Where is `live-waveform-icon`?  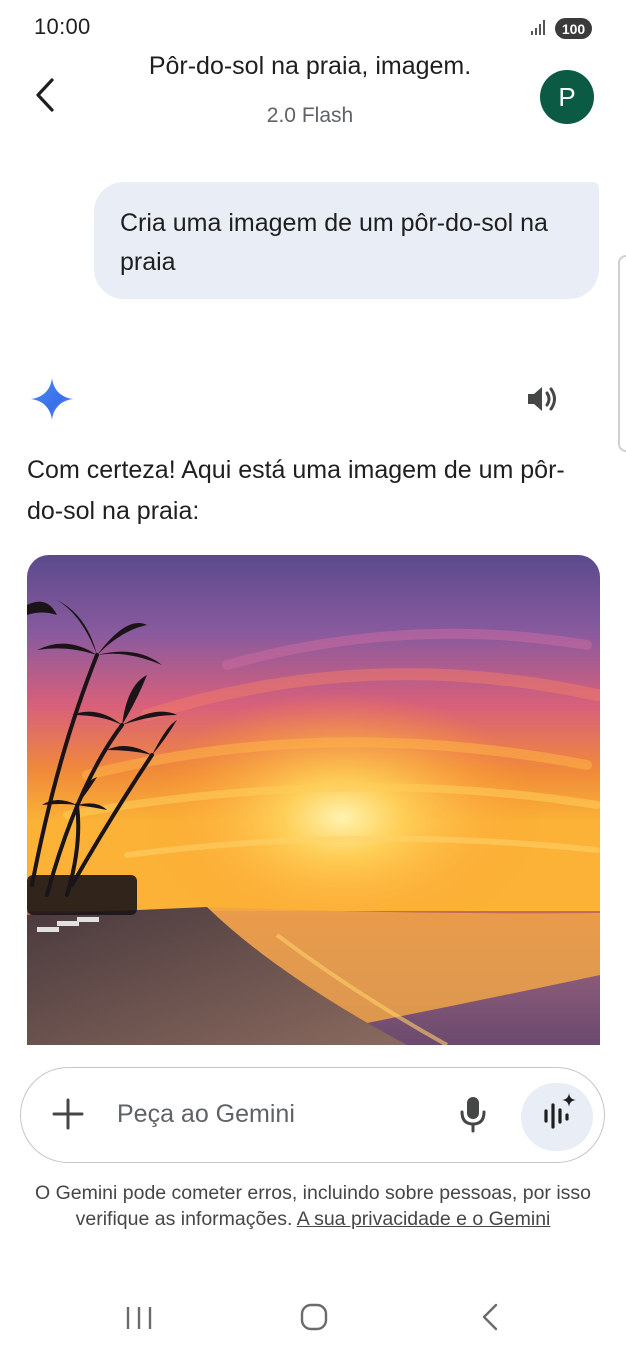 live-waveform-icon is located at coordinates (558, 1114).